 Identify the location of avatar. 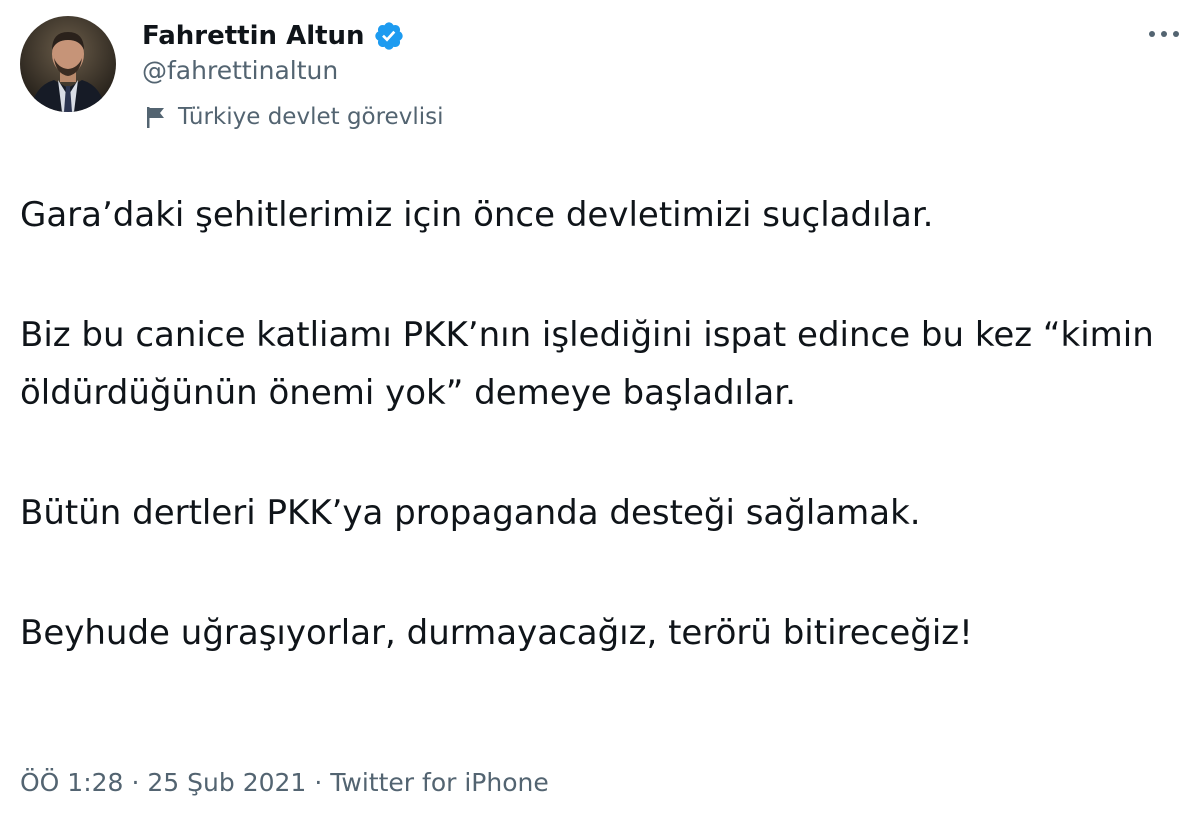
(68, 64).